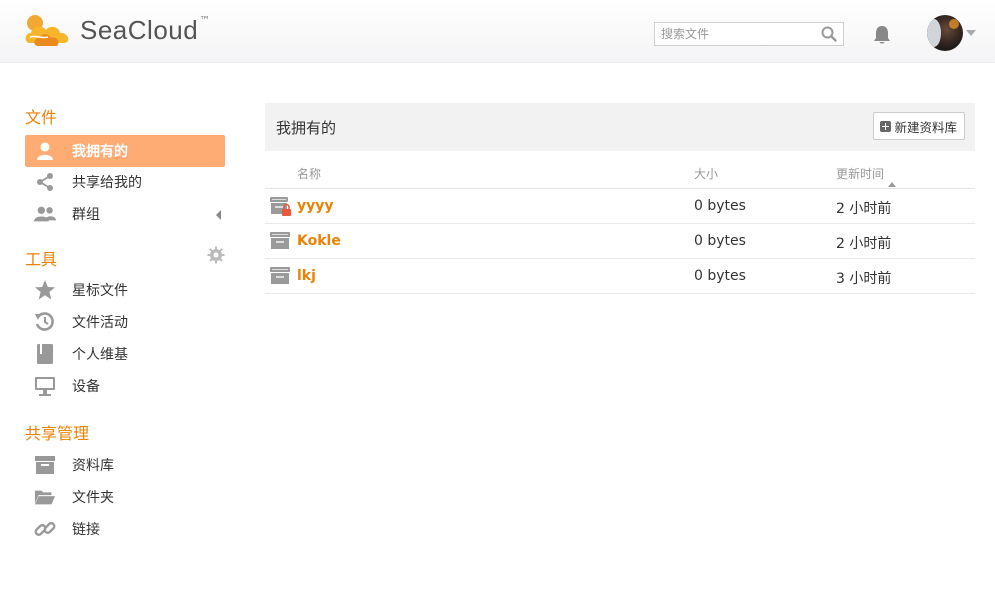  Describe the element at coordinates (620, 276) in the screenshot. I see `table-row: lkj 0 bytes 3 小时前` at that location.